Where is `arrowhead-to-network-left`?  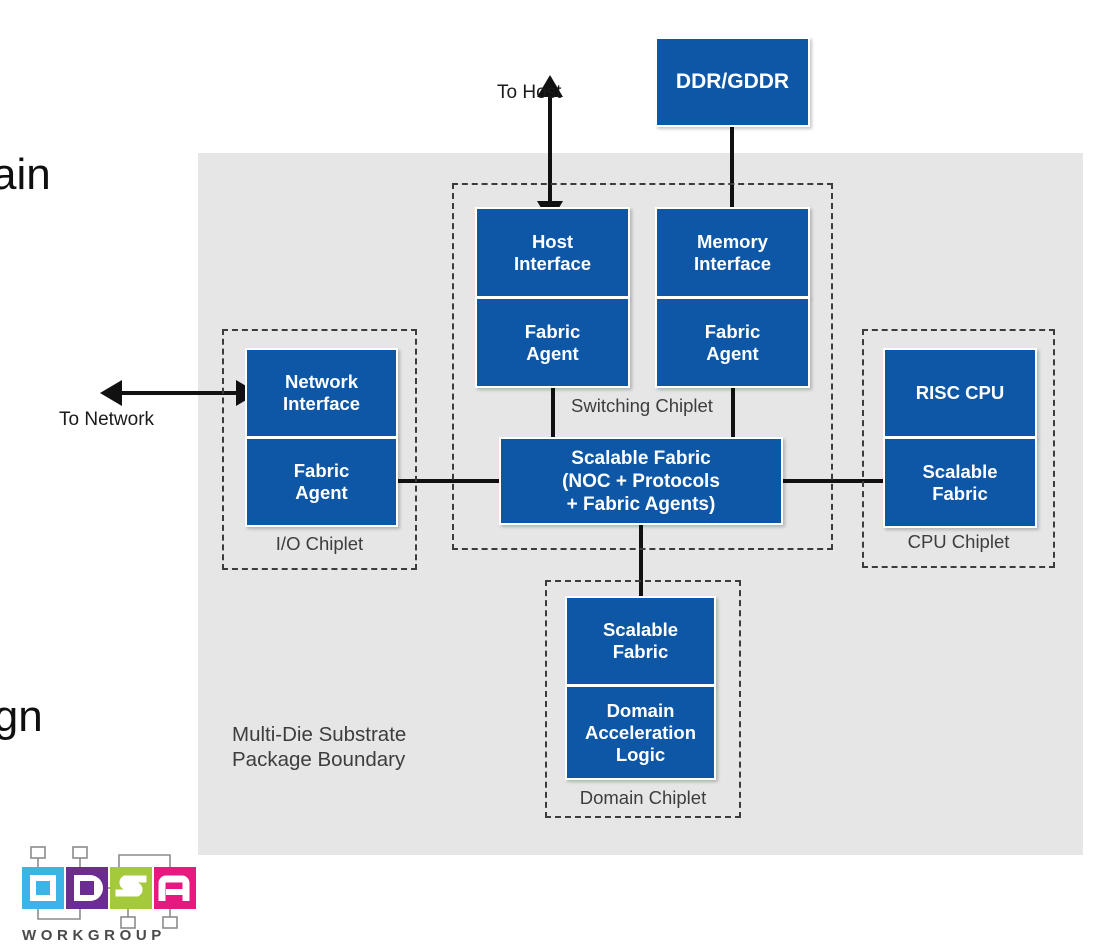
arrowhead-to-network-left is located at coordinates (111, 393).